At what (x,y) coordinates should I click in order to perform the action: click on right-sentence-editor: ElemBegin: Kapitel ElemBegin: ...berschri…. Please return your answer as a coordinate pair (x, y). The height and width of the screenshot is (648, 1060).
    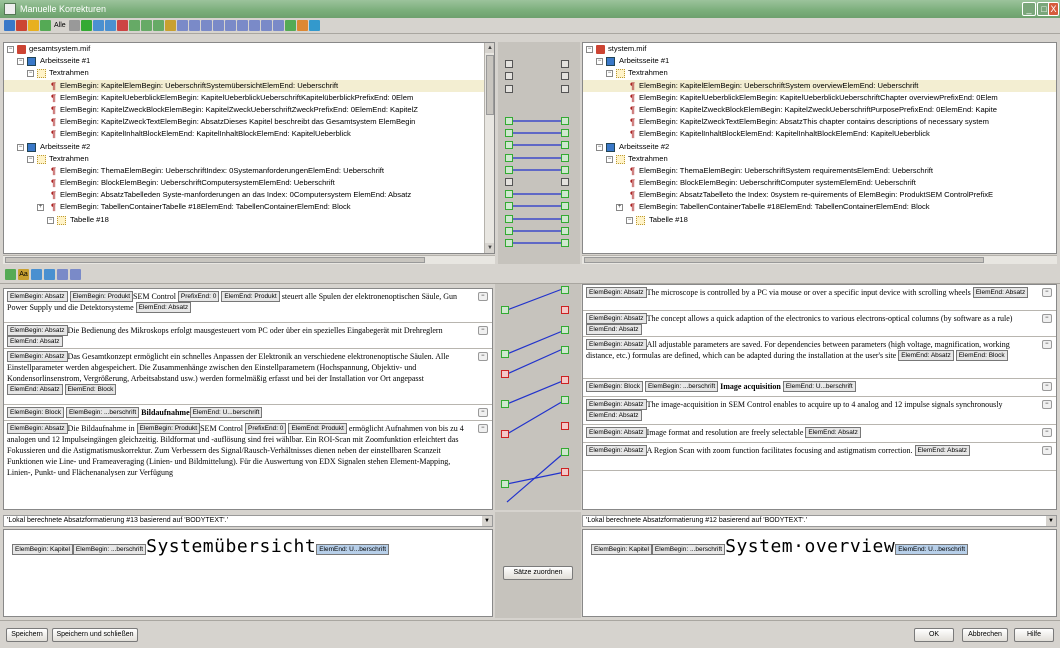
    Looking at the image, I should click on (819, 573).